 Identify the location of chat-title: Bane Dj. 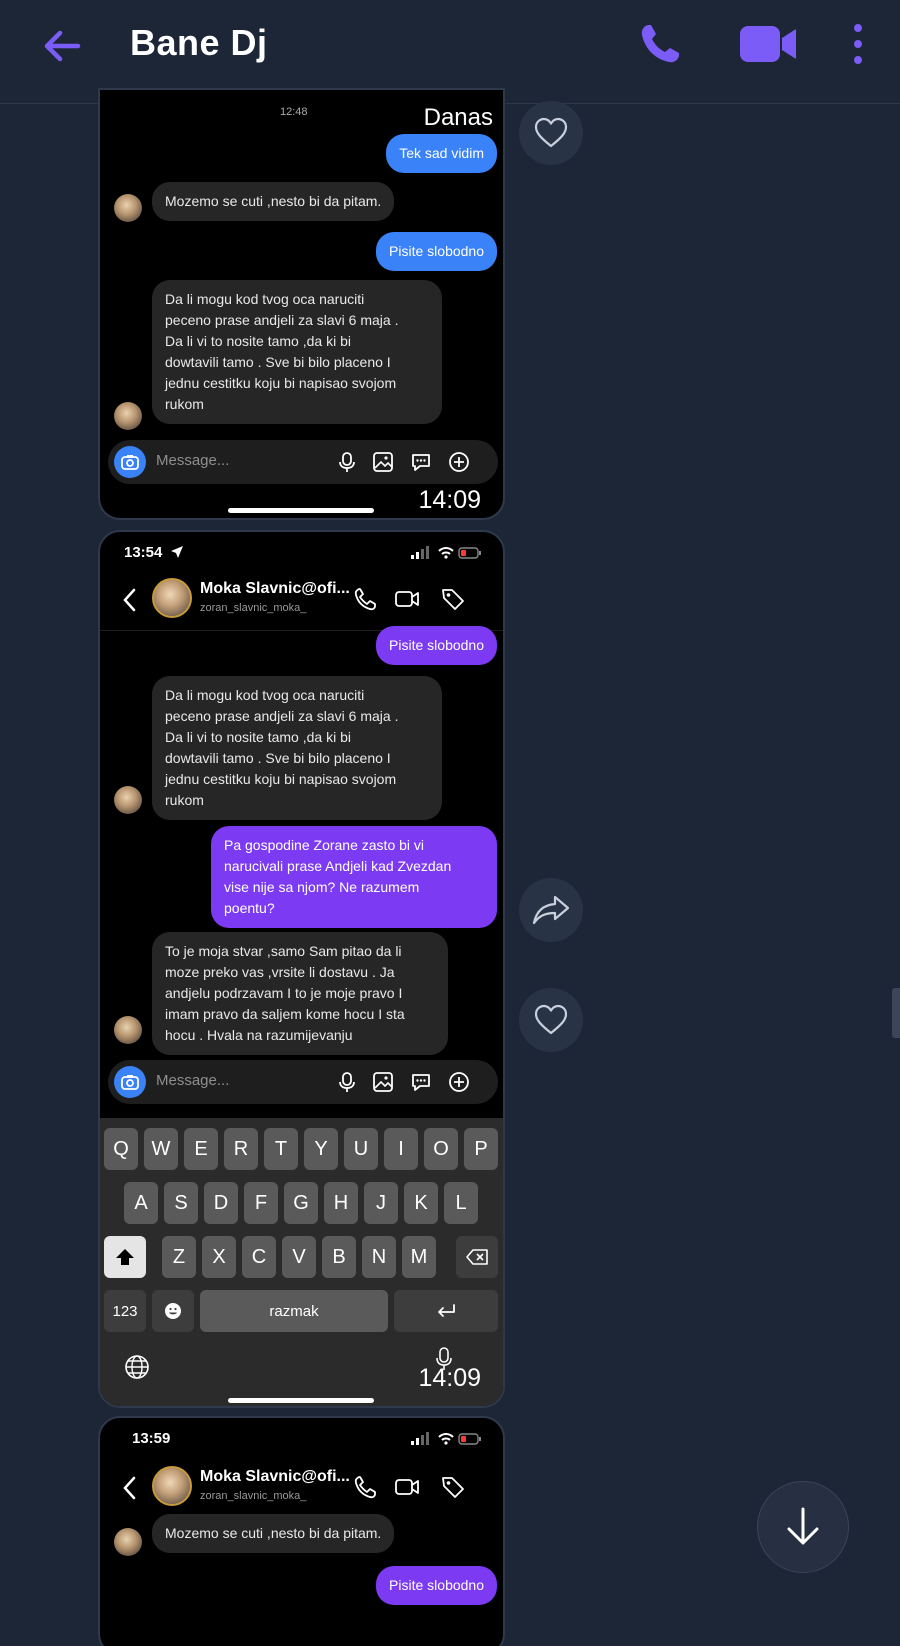
(199, 42).